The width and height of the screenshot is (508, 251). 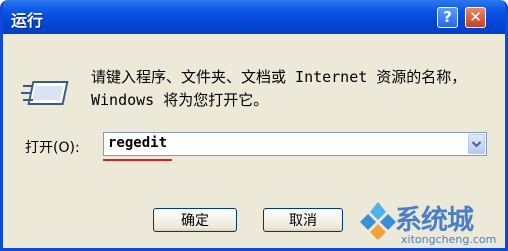 I want to click on help-button: ?, so click(x=447, y=17).